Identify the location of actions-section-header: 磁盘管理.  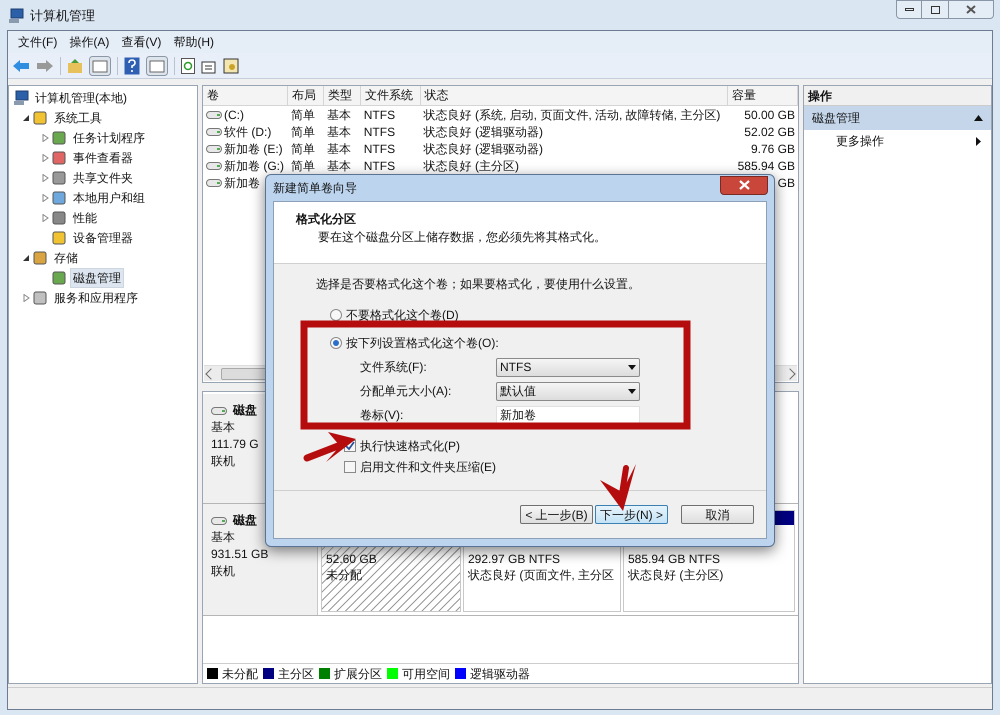
(897, 118).